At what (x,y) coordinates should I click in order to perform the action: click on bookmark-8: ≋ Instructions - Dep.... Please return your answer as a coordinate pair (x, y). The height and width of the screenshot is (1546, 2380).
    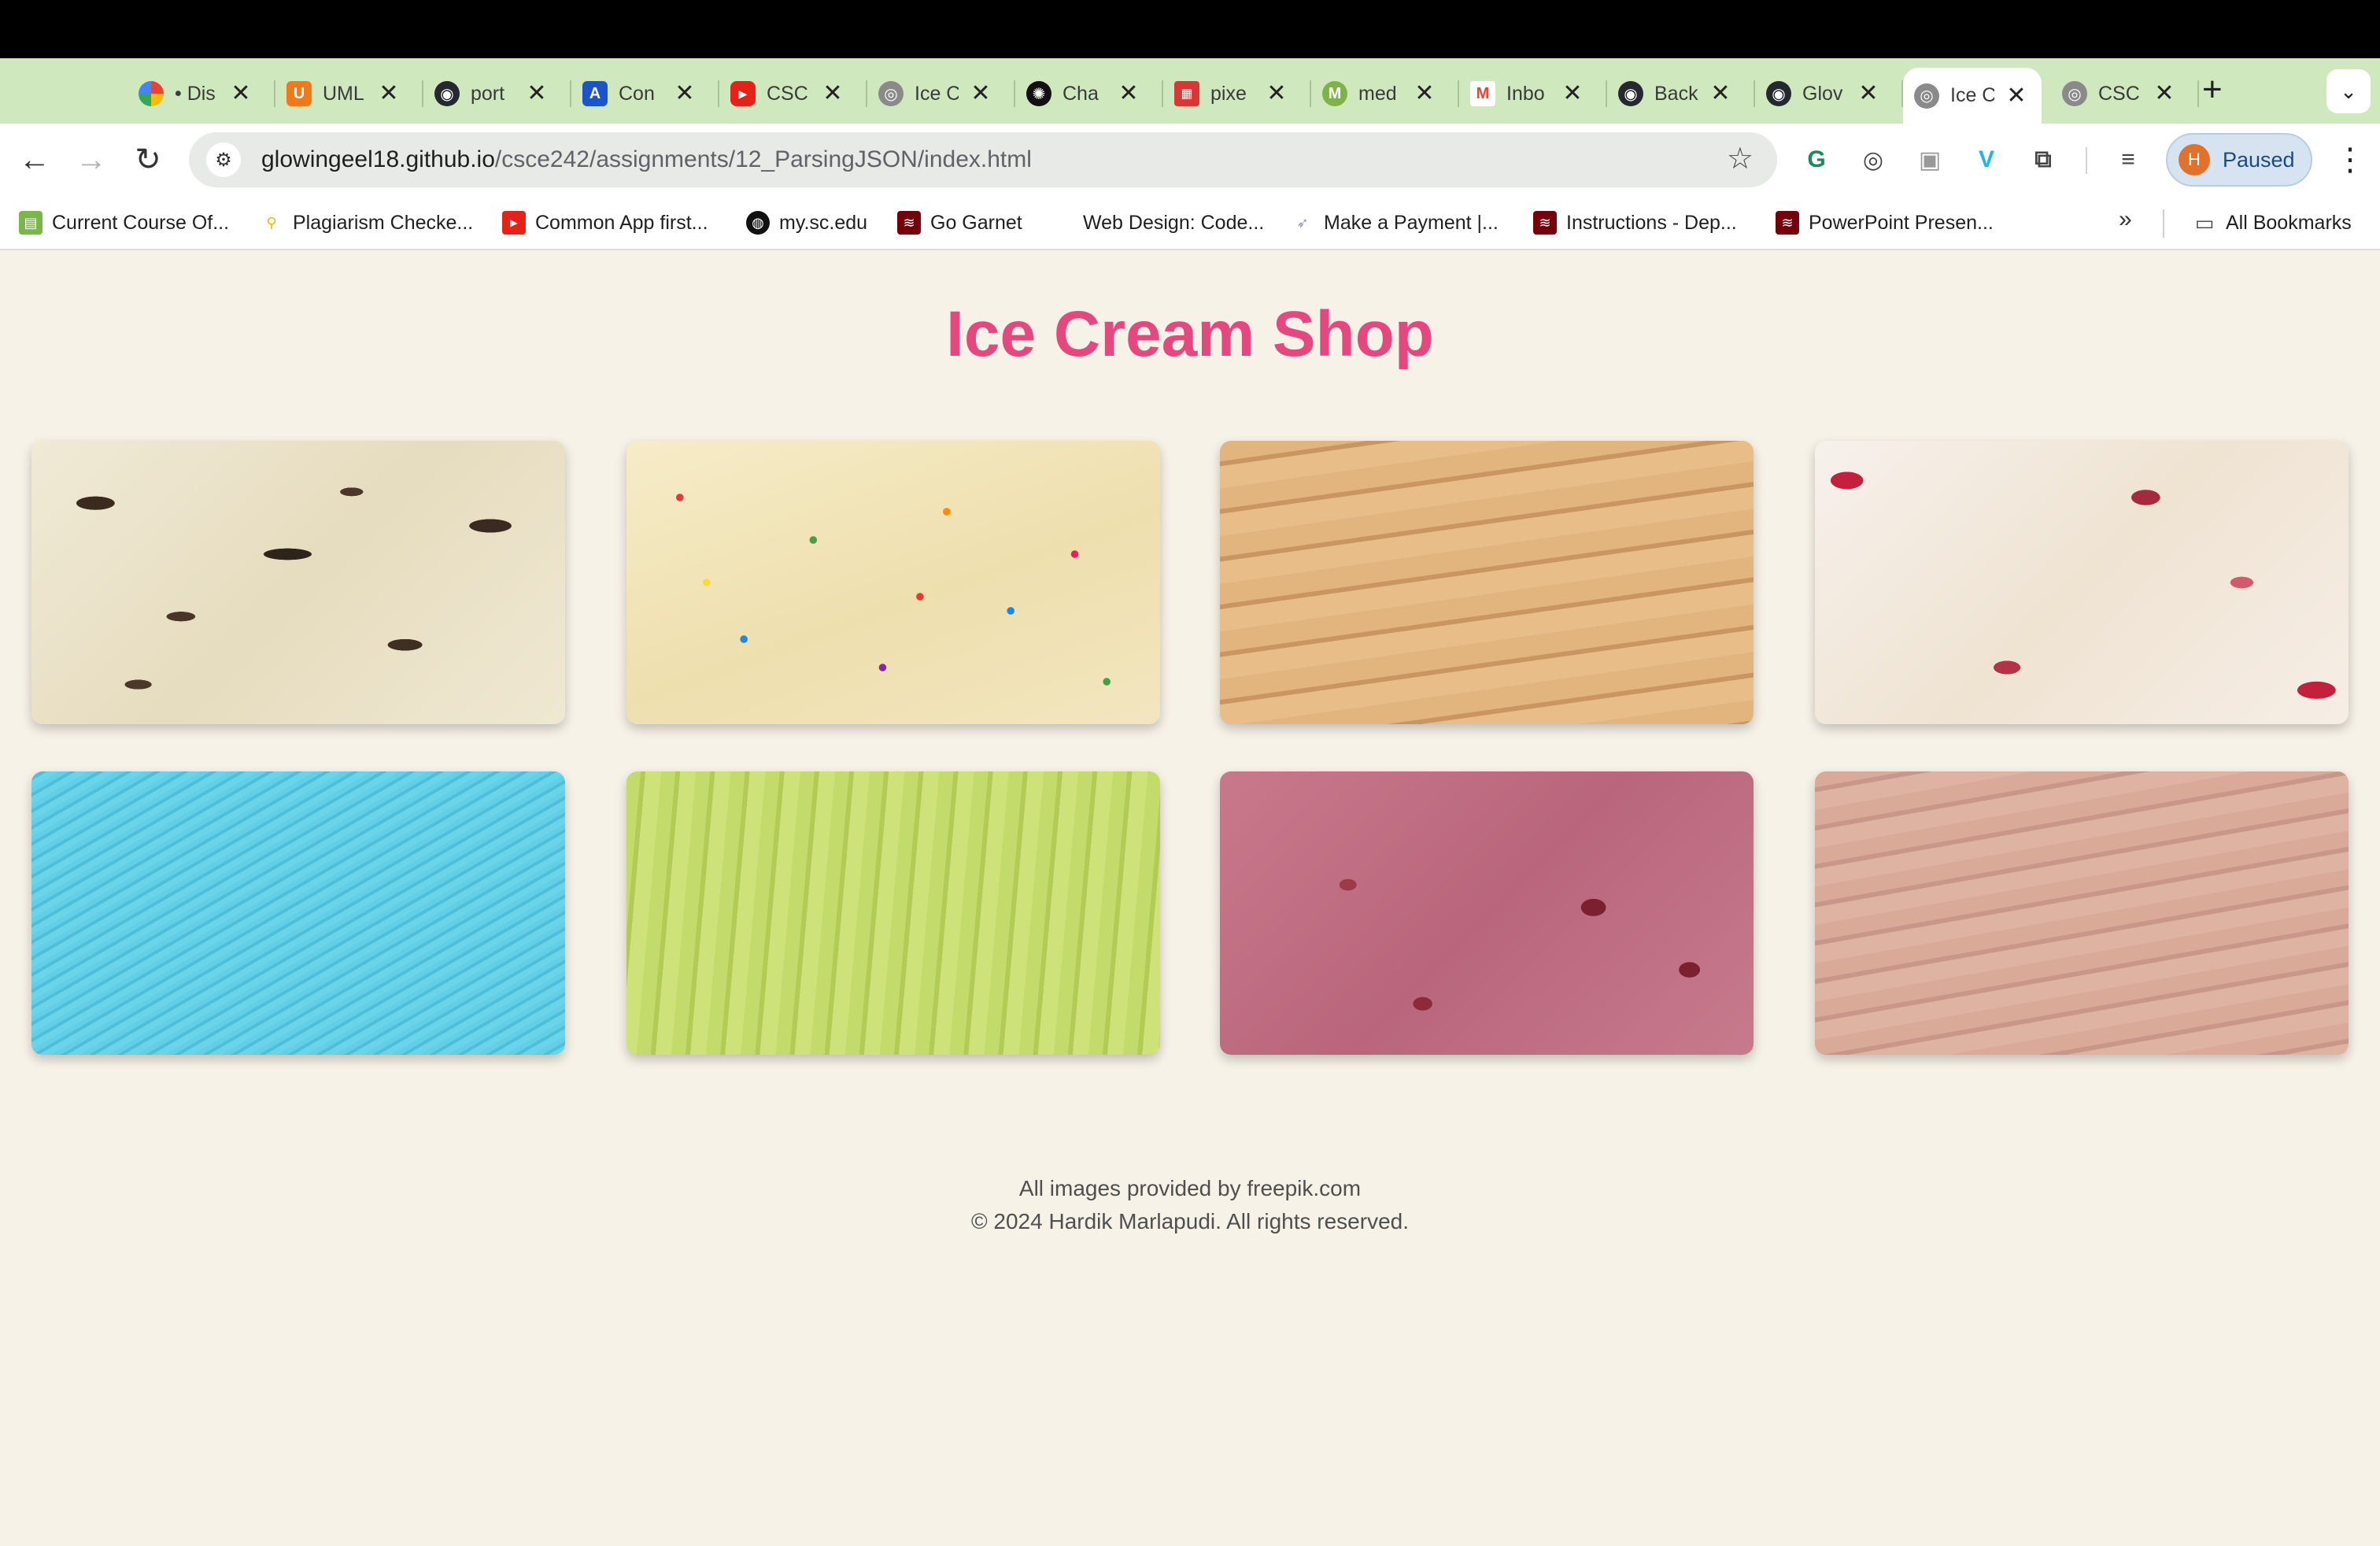
    Looking at the image, I should click on (1635, 223).